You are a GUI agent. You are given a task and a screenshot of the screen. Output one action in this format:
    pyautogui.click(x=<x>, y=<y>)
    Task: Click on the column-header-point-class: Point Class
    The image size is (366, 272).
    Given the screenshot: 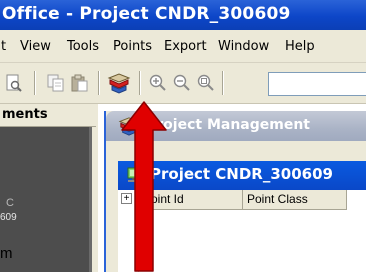 What is the action you would take?
    pyautogui.click(x=295, y=200)
    